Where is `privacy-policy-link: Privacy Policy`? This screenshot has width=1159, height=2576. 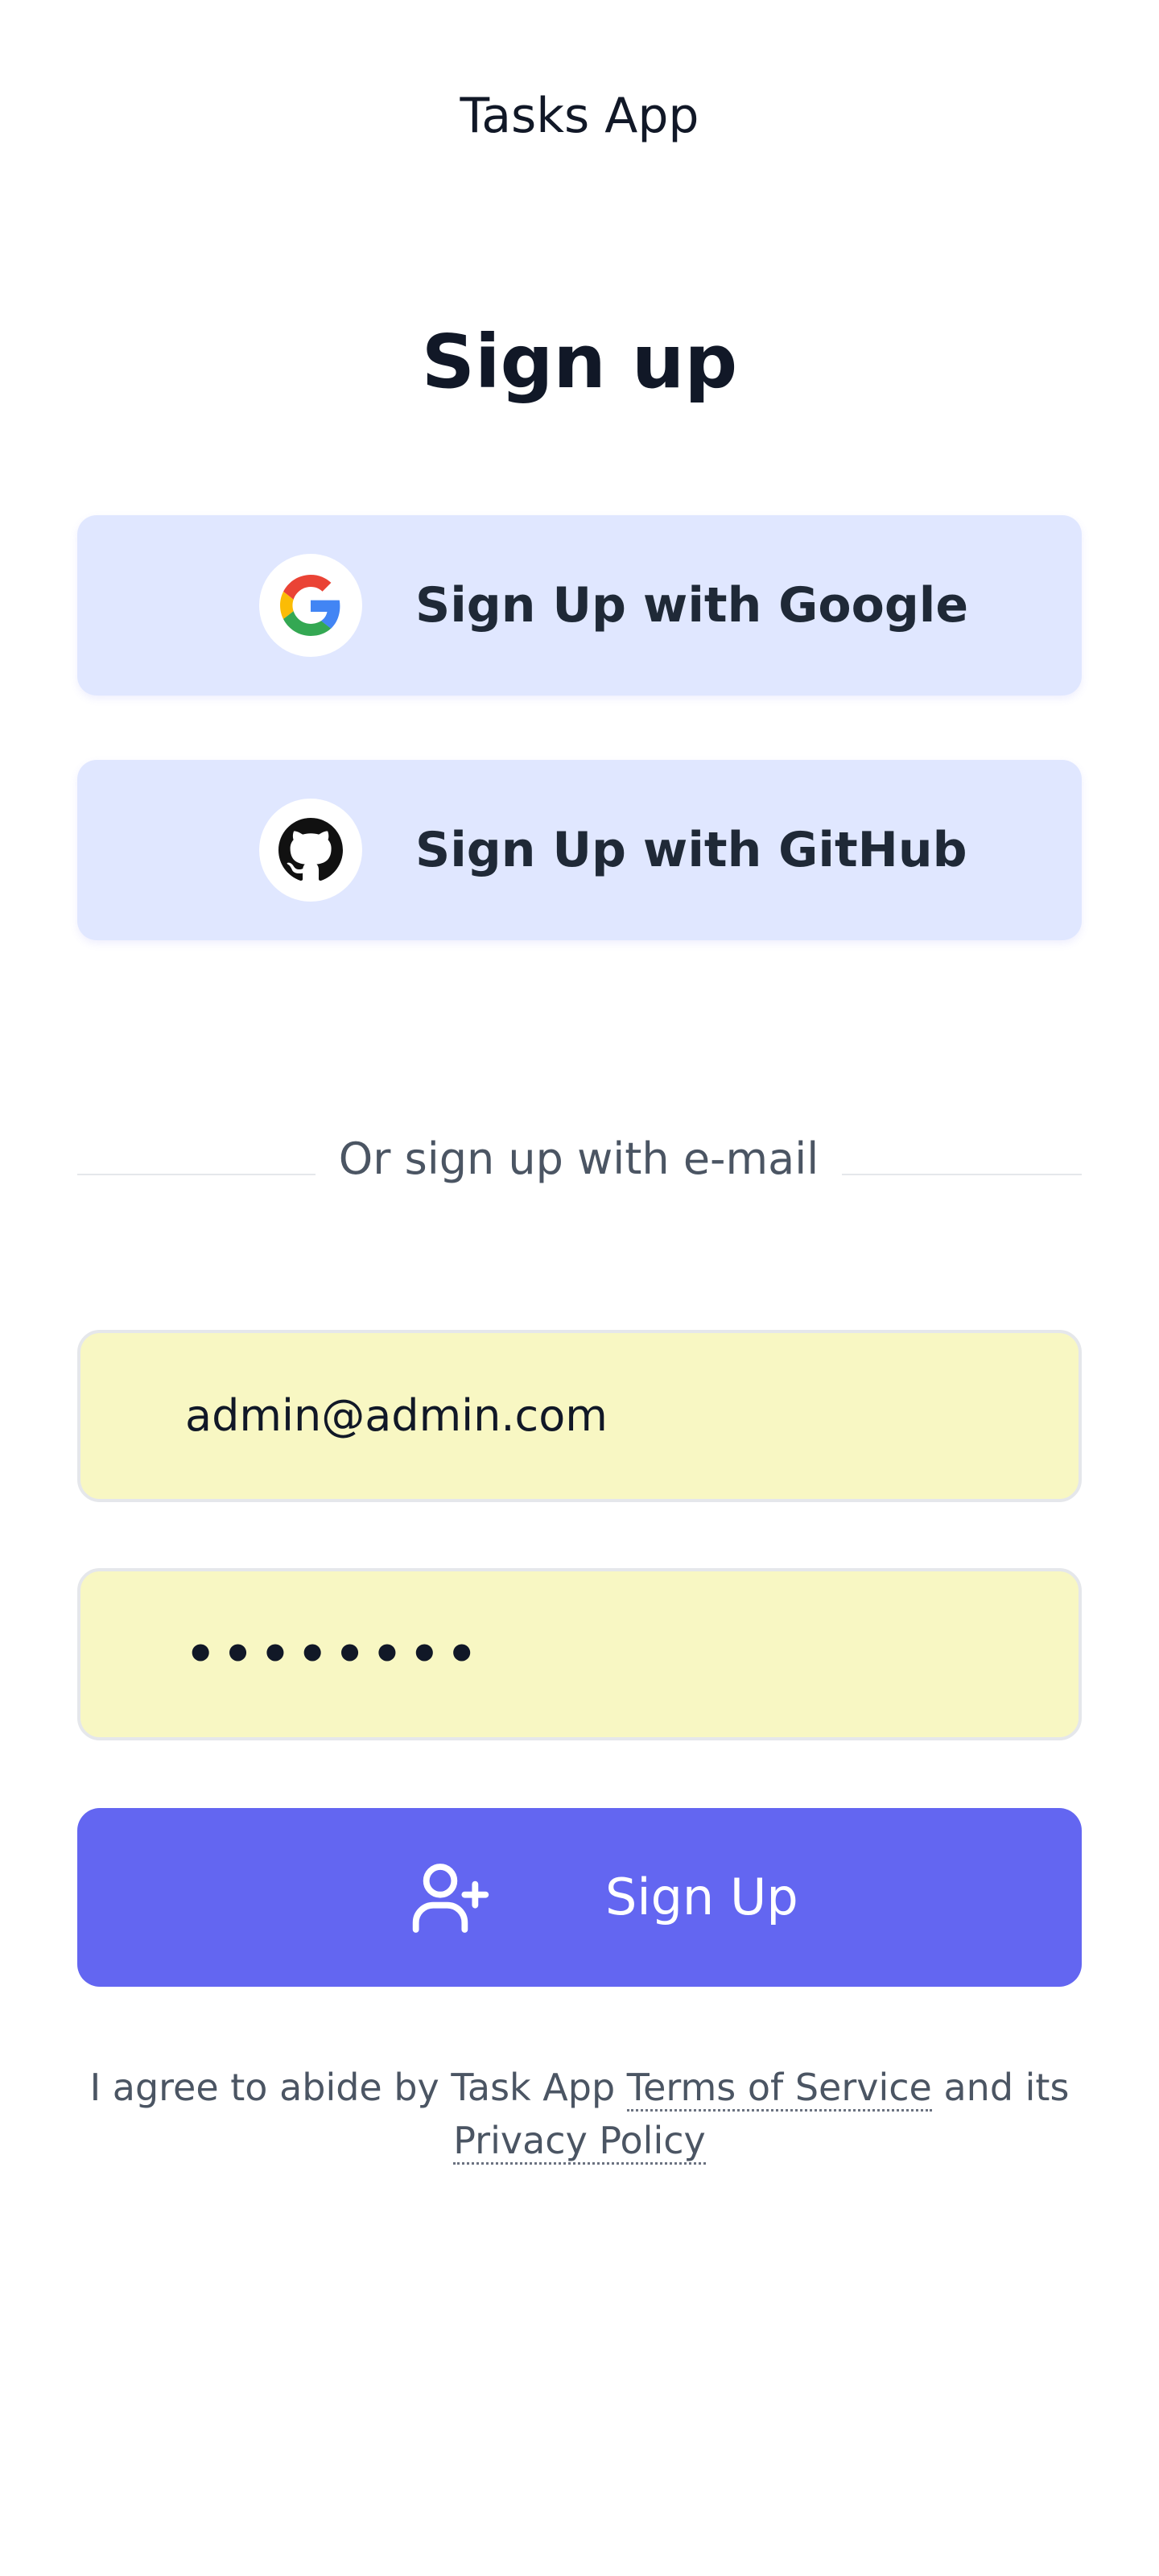 privacy-policy-link: Privacy Policy is located at coordinates (579, 2142).